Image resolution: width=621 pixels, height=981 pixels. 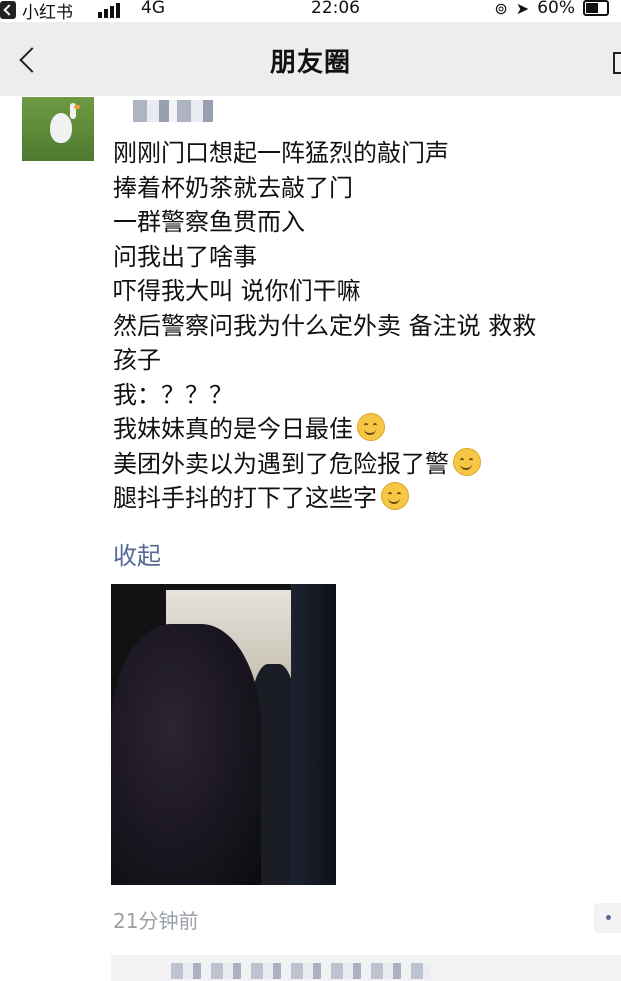 What do you see at coordinates (173, 111) in the screenshot?
I see `nickname-blurred` at bounding box center [173, 111].